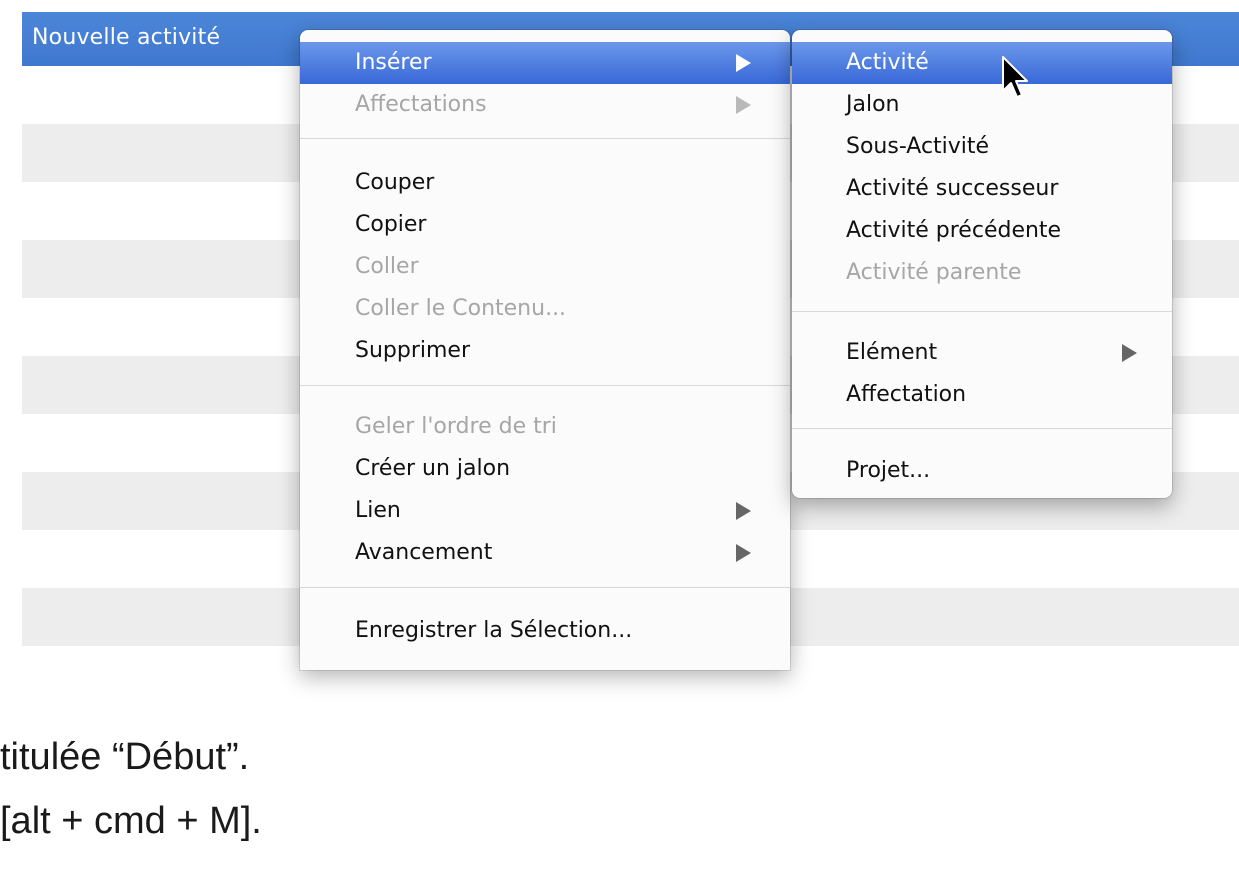  I want to click on caption-line-2: [alt + cmd + M]., so click(131, 821).